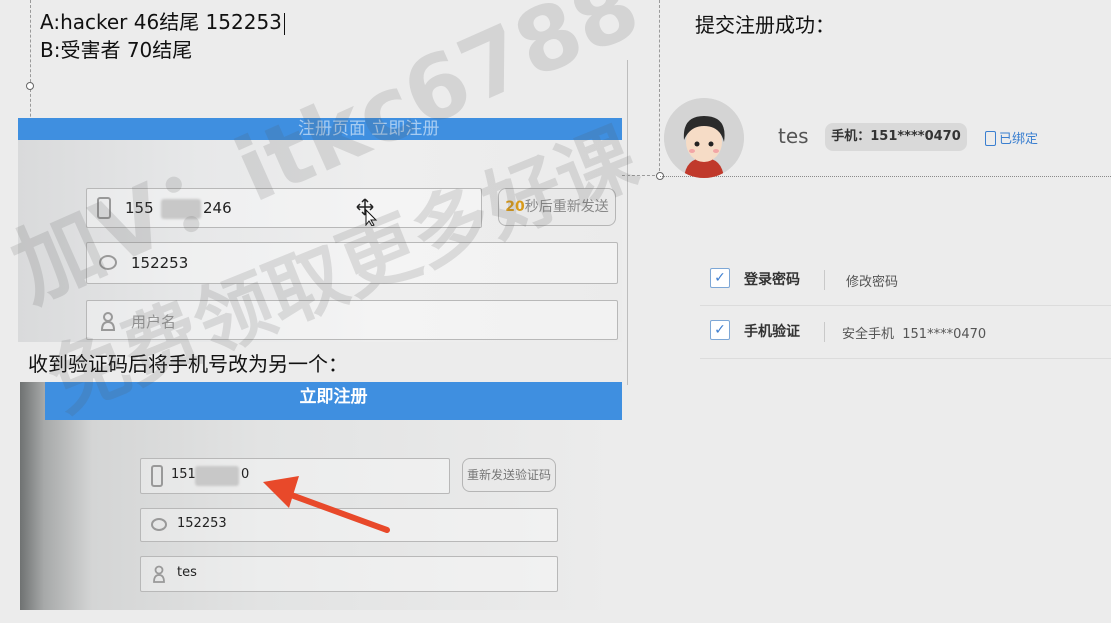 Image resolution: width=1111 pixels, height=623 pixels. I want to click on phone-bound-icon, so click(990, 138).